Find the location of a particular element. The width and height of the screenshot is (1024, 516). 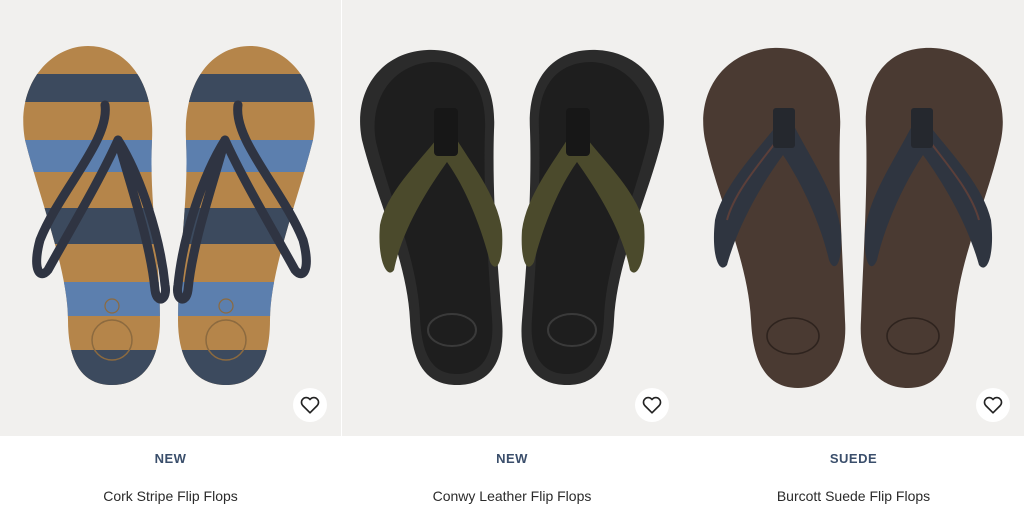

product-title-link: Conwy Leather Flip Flops is located at coordinates (512, 496).